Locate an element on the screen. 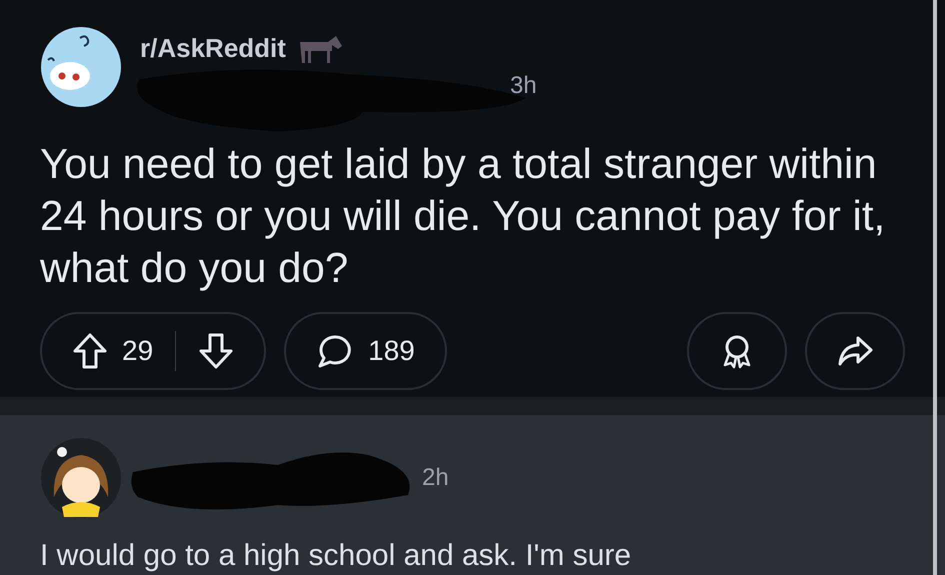 This screenshot has width=945, height=575. vote-count: 29 is located at coordinates (138, 351).